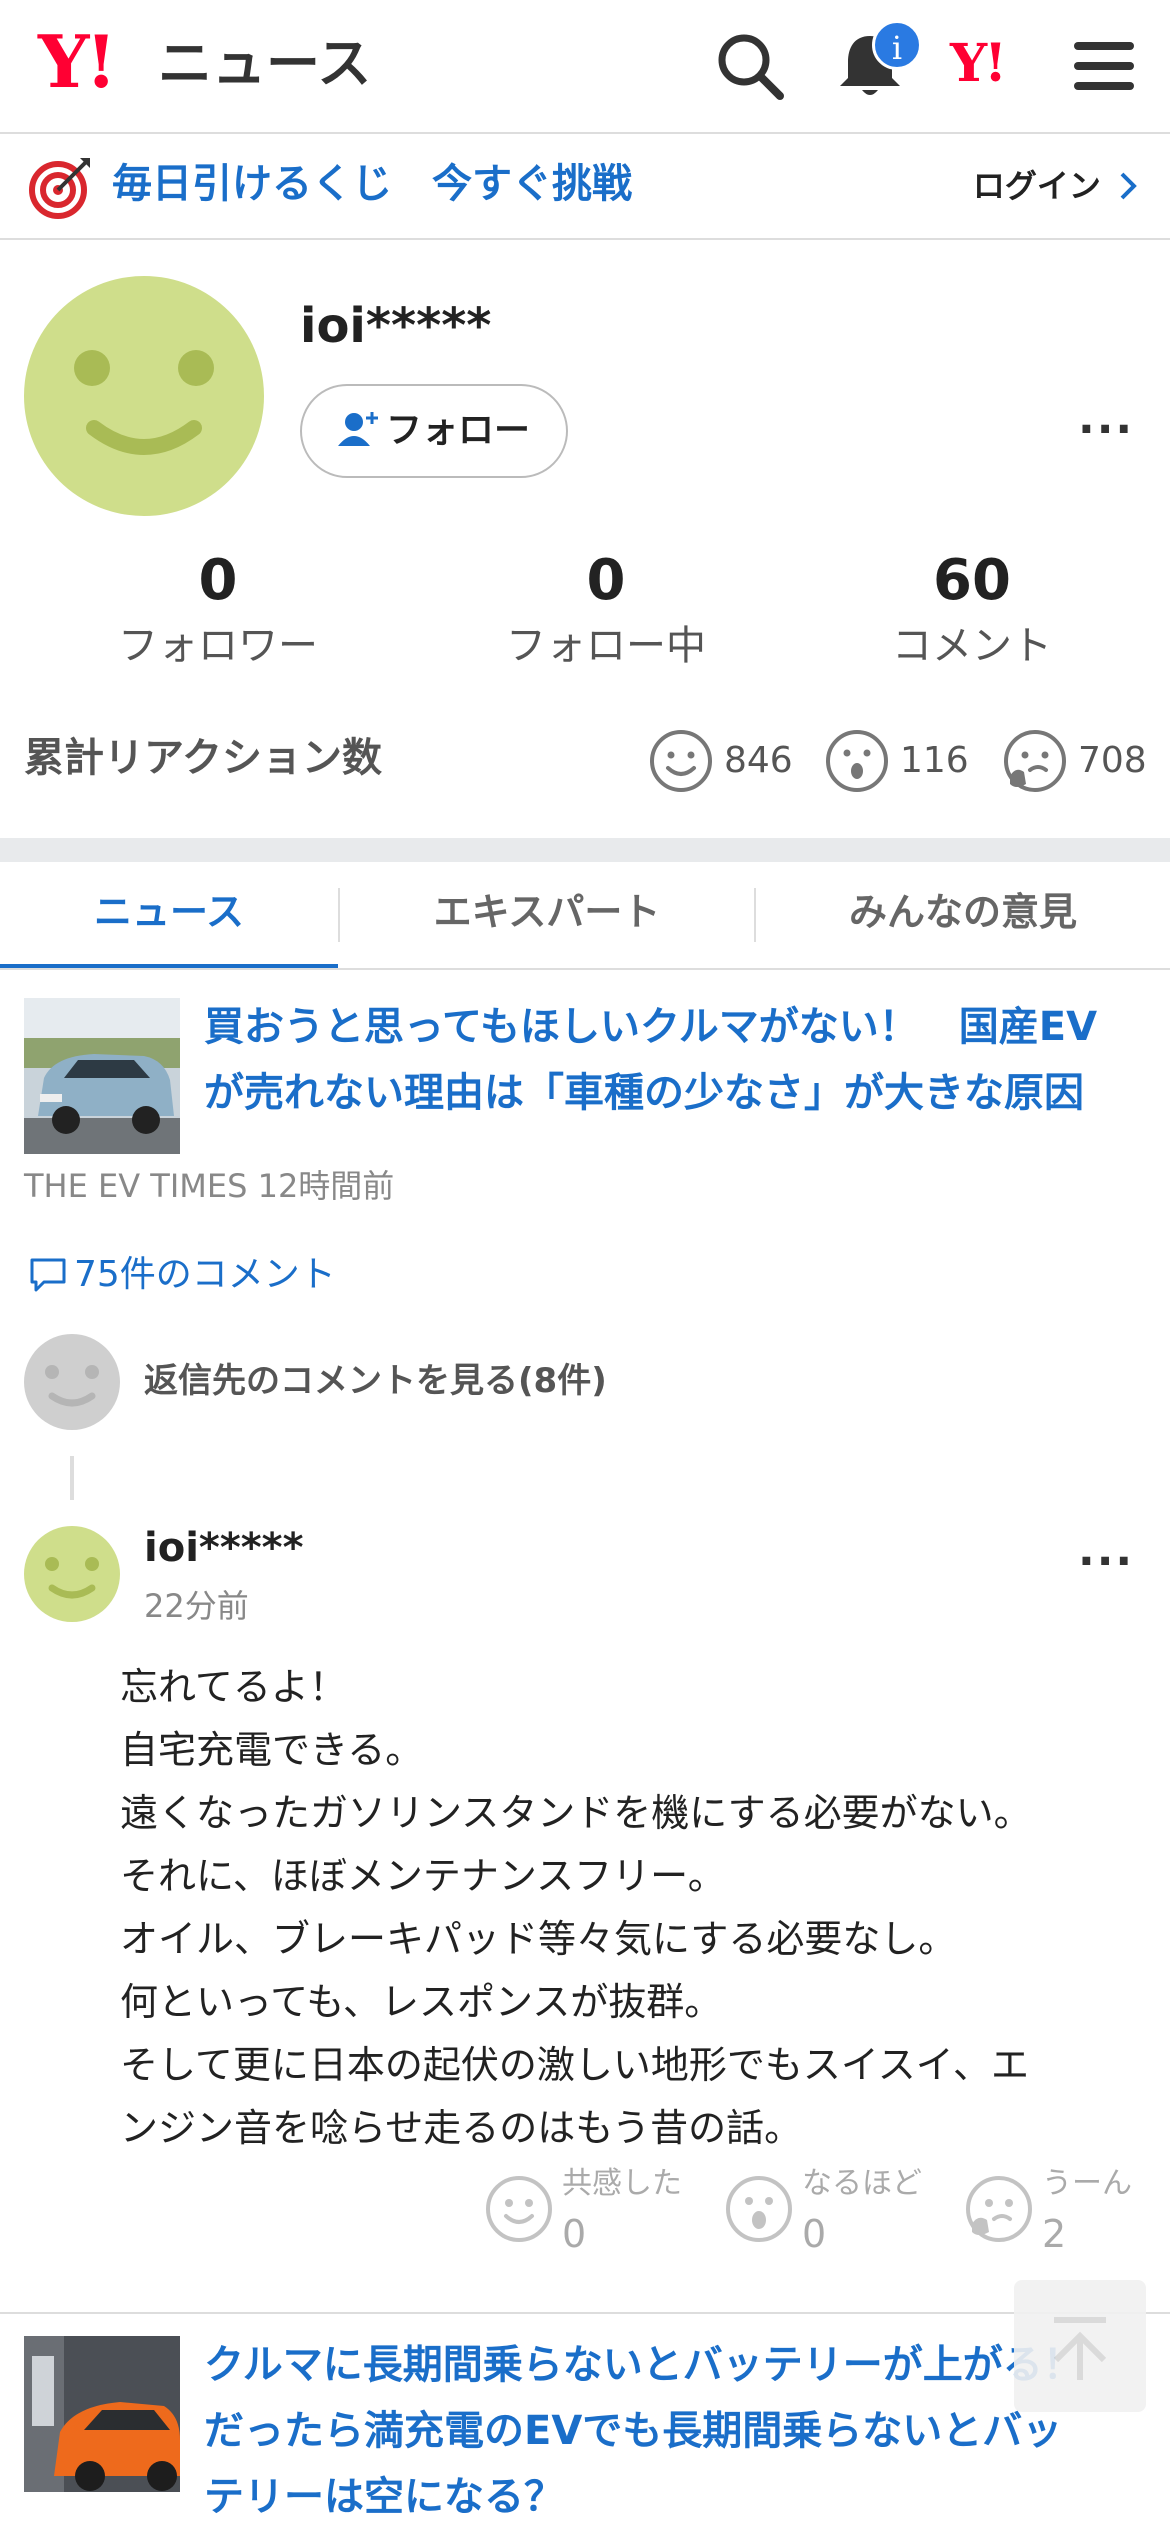 The image size is (1170, 2532). What do you see at coordinates (224, 1548) in the screenshot?
I see `comment-username: ioi*****` at bounding box center [224, 1548].